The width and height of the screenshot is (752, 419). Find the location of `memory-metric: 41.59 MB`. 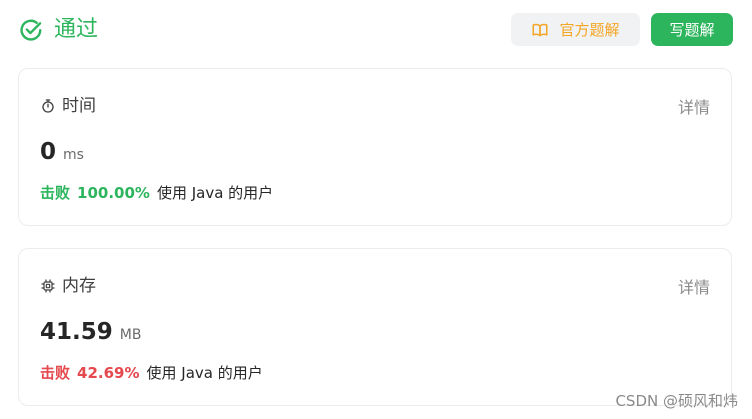

memory-metric: 41.59 MB is located at coordinates (90, 332).